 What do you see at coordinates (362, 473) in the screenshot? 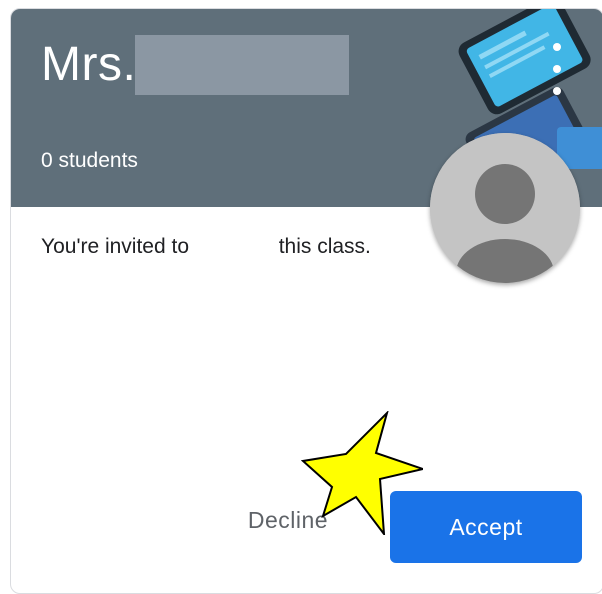
I see `star-icon` at bounding box center [362, 473].